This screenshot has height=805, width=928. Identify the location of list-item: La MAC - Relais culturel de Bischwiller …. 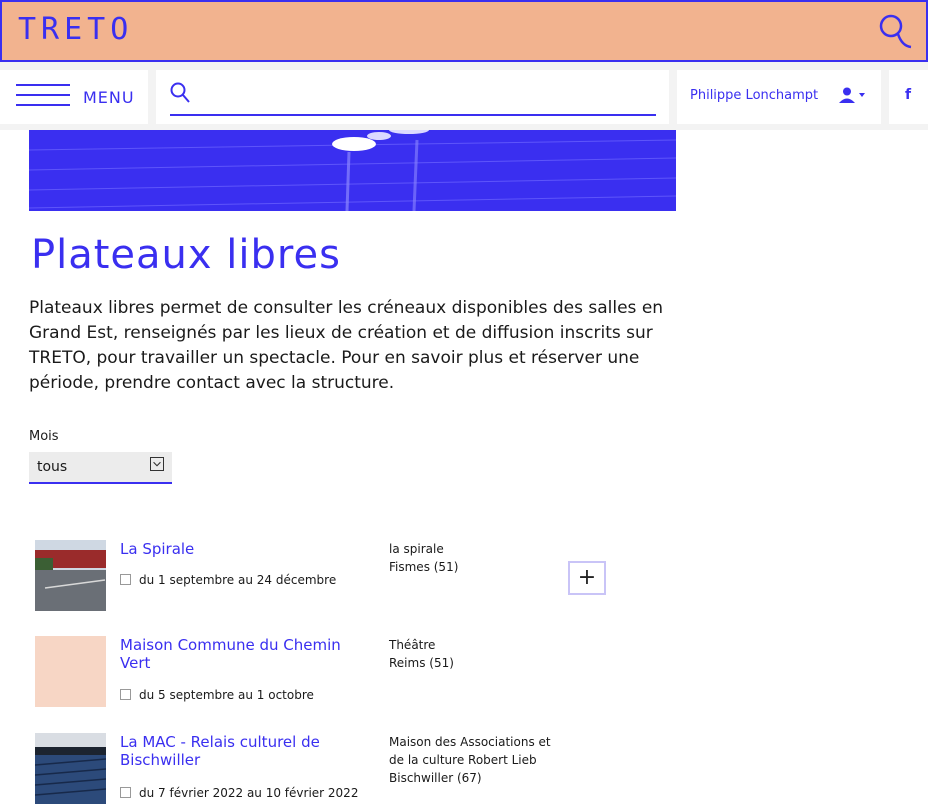
(335, 769).